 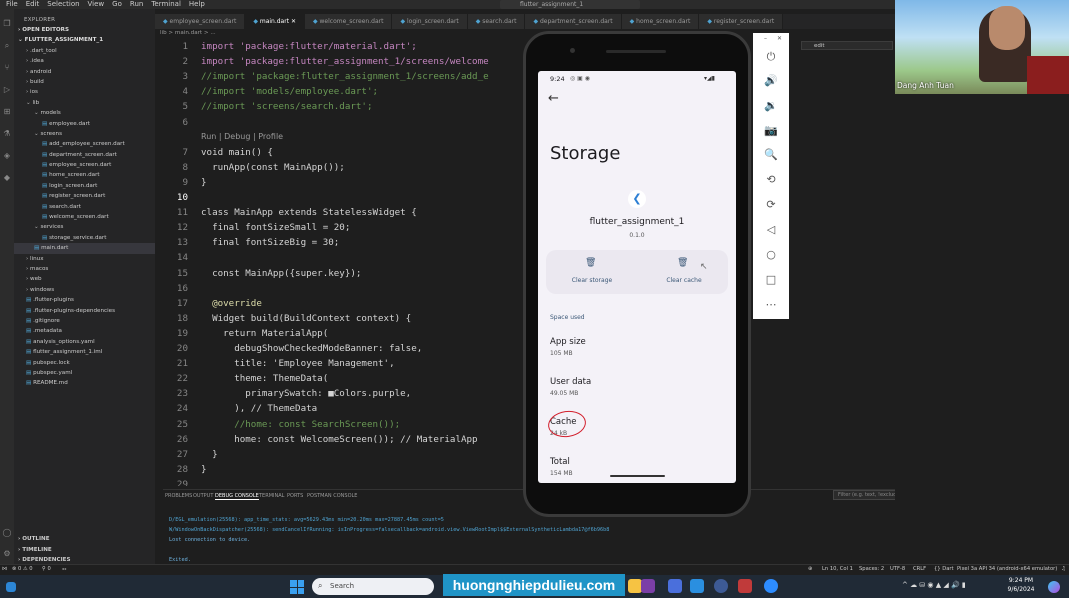 What do you see at coordinates (1021, 580) in the screenshot?
I see `clock-time: 9:24 PM` at bounding box center [1021, 580].